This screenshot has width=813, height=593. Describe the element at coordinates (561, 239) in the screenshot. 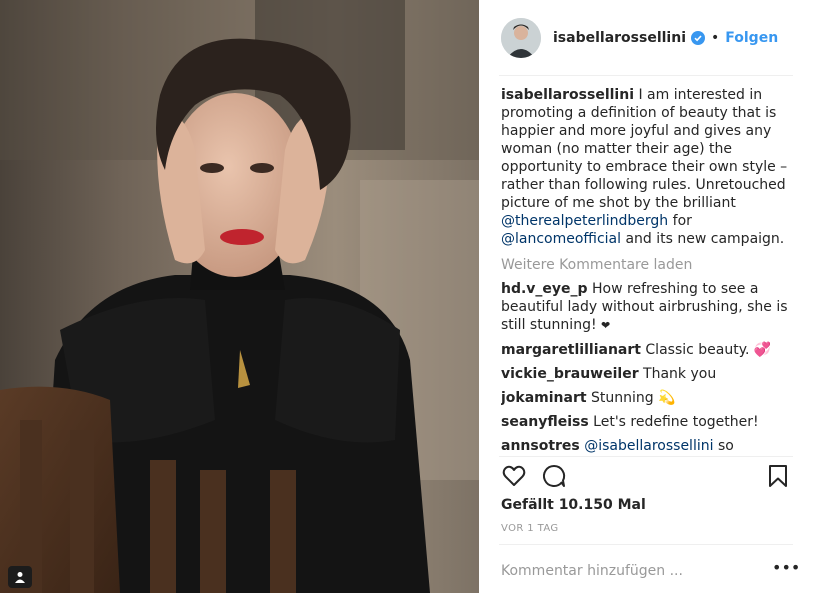

I see `mention-link-brand: @lancomeofficial` at that location.